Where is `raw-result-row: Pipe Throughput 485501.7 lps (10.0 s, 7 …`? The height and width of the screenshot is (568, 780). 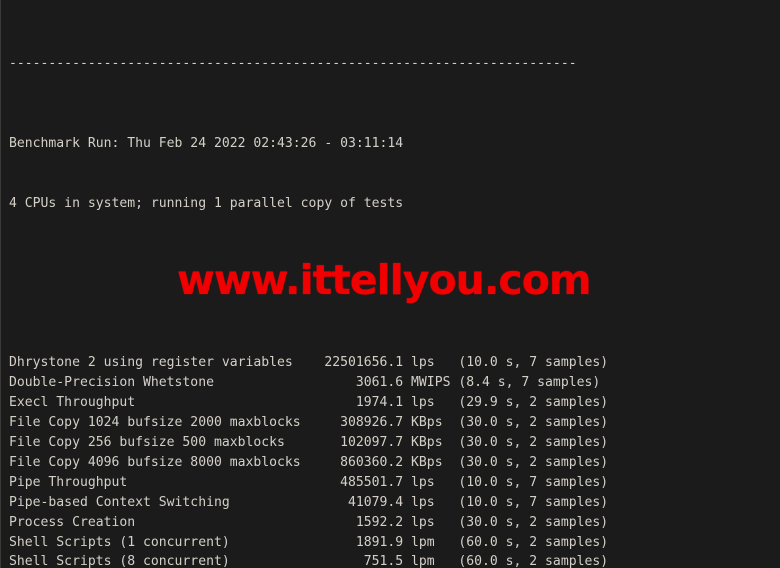
raw-result-row: Pipe Throughput 485501.7 lps (10.0 s, 7 … is located at coordinates (309, 482).